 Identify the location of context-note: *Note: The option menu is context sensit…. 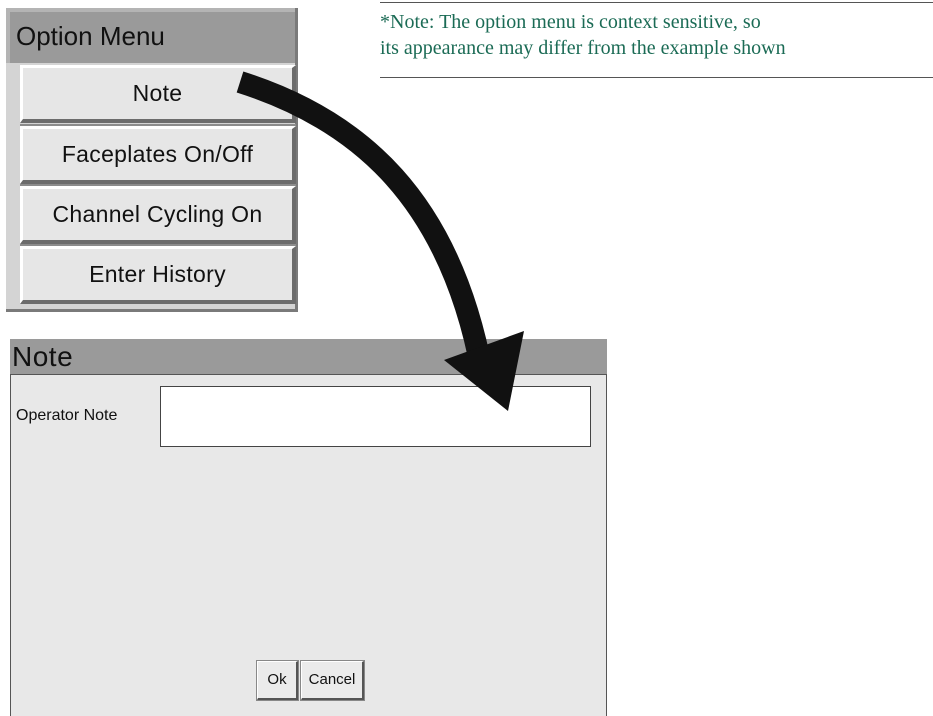
(656, 40).